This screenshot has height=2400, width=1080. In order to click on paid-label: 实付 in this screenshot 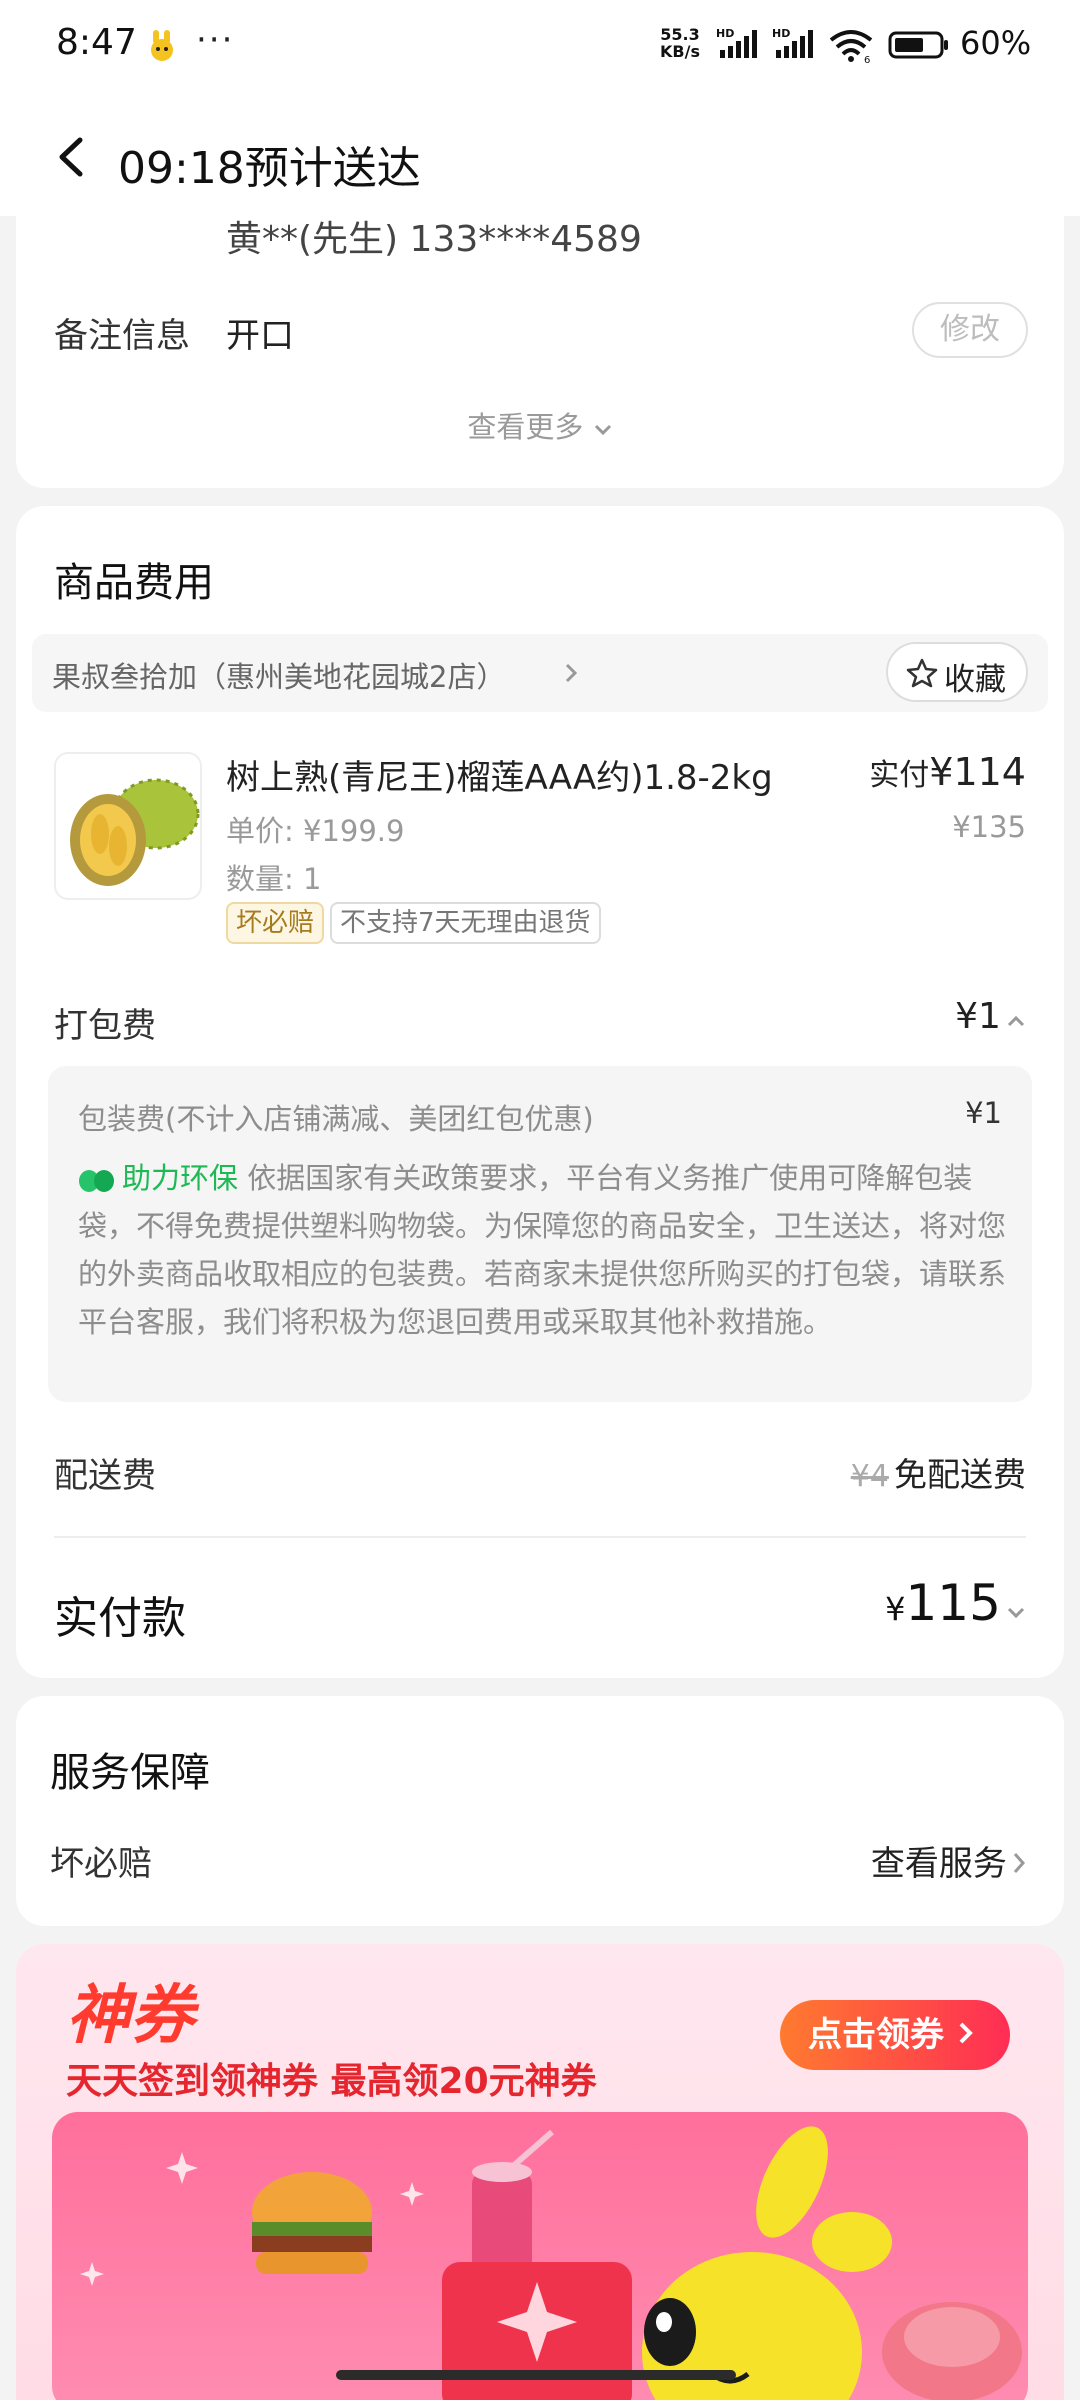, I will do `click(899, 775)`.